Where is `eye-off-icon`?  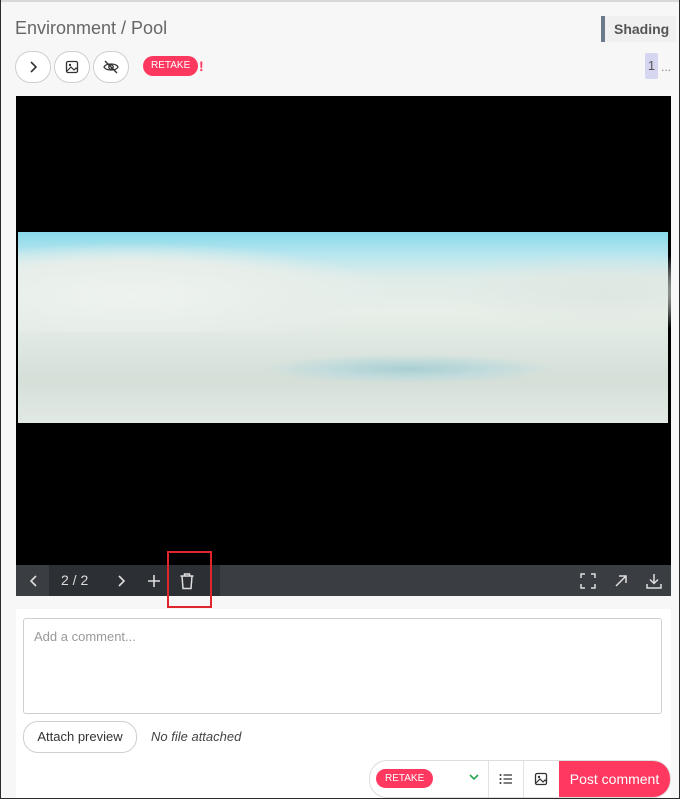 eye-off-icon is located at coordinates (111, 67).